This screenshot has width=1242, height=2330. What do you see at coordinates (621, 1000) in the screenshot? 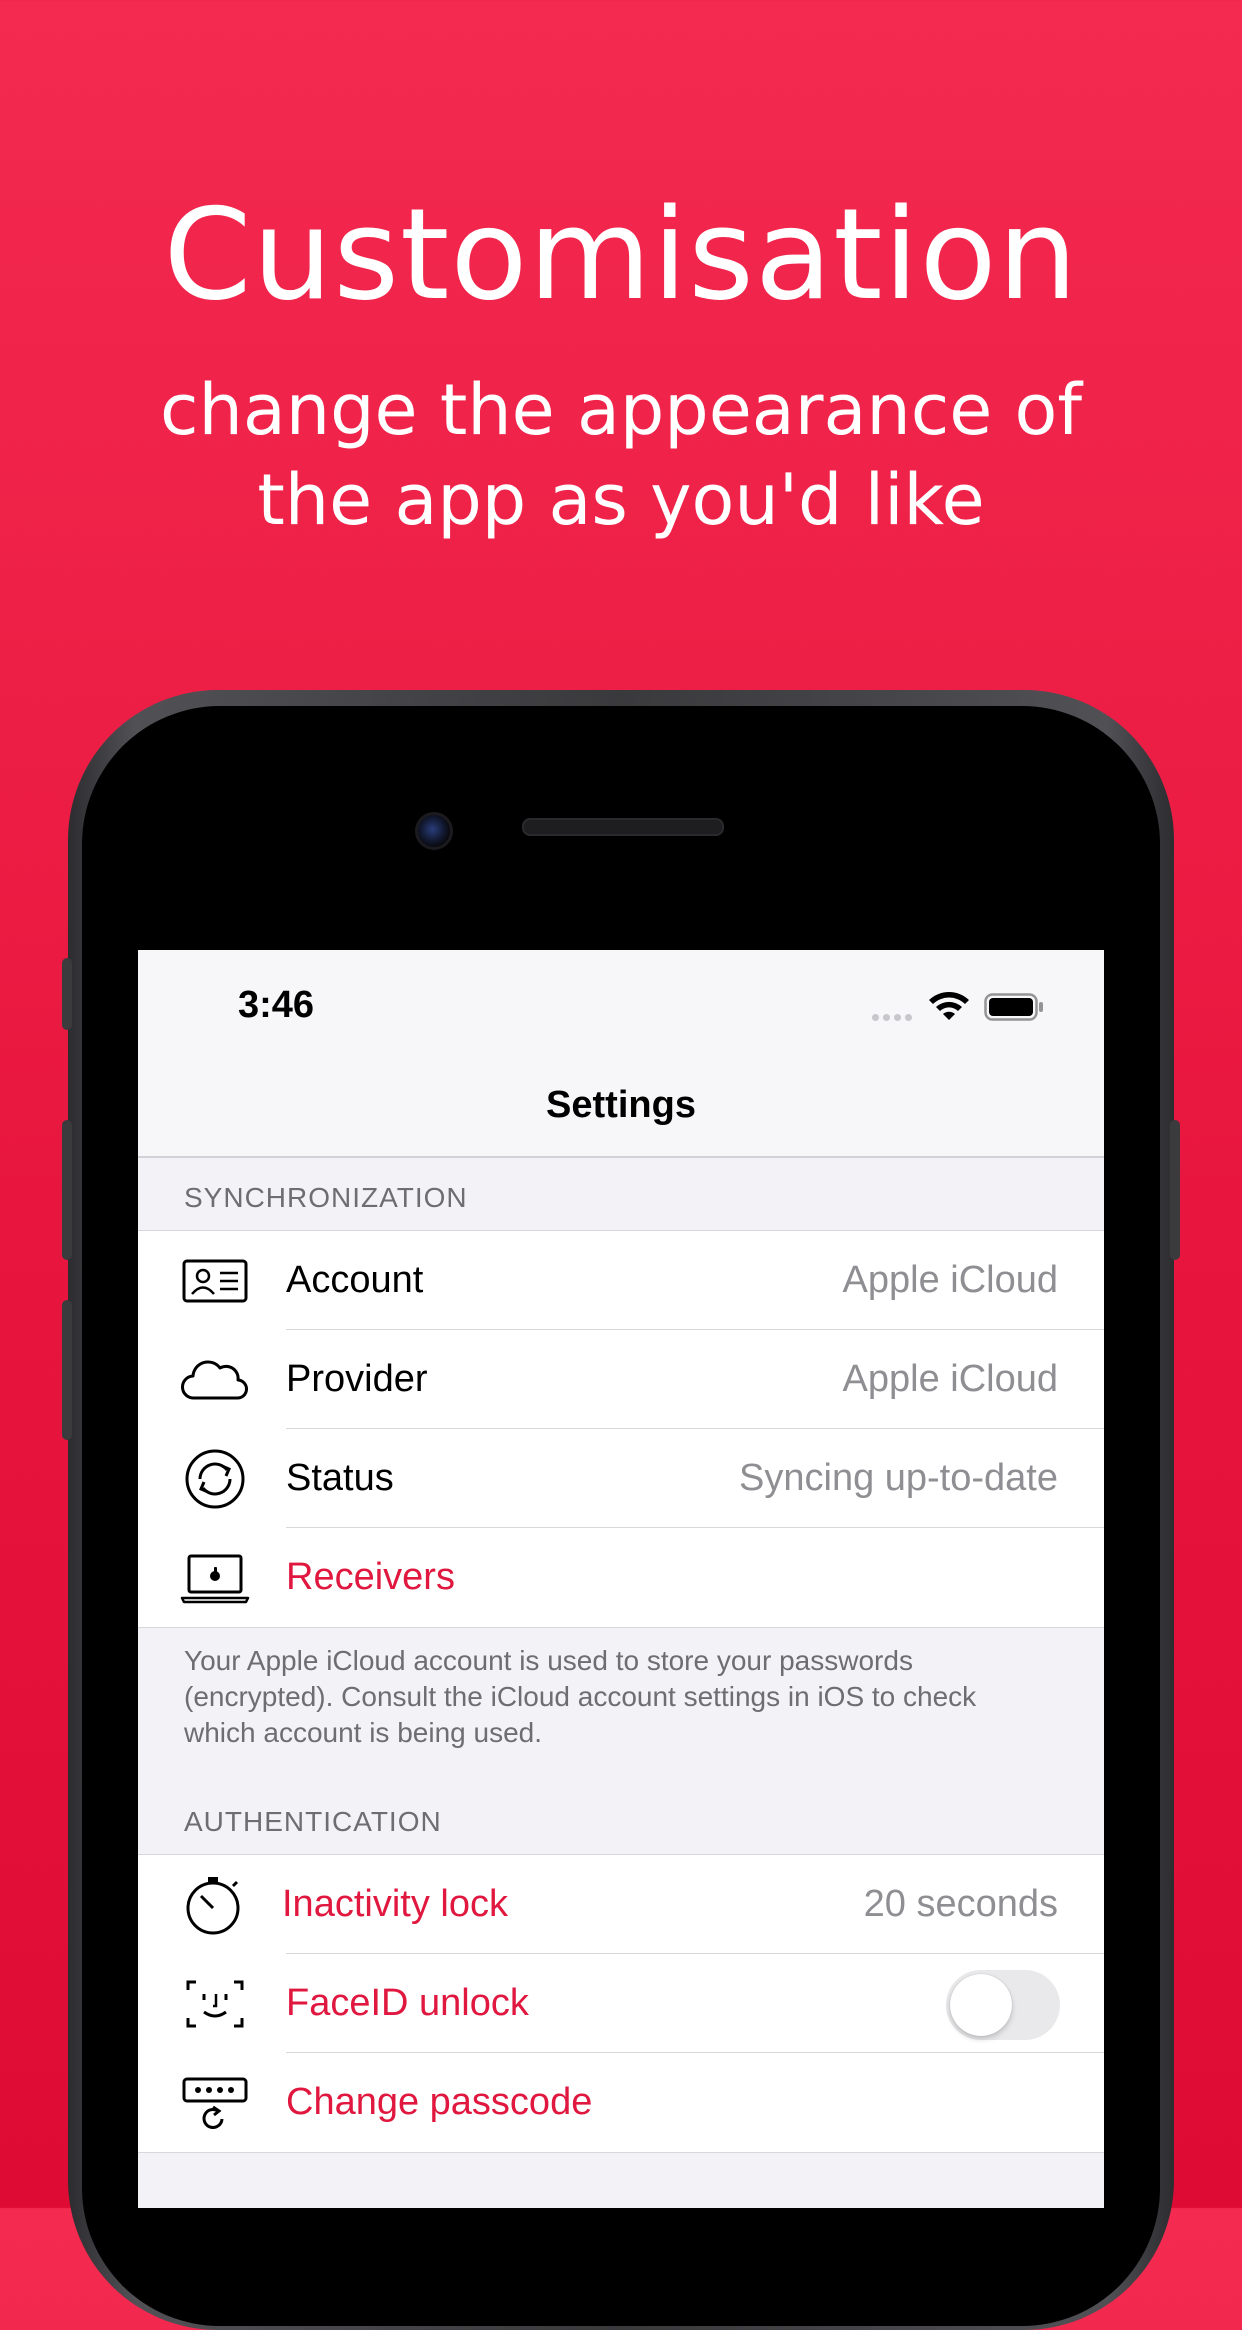
I see `status-bar: 3:46` at bounding box center [621, 1000].